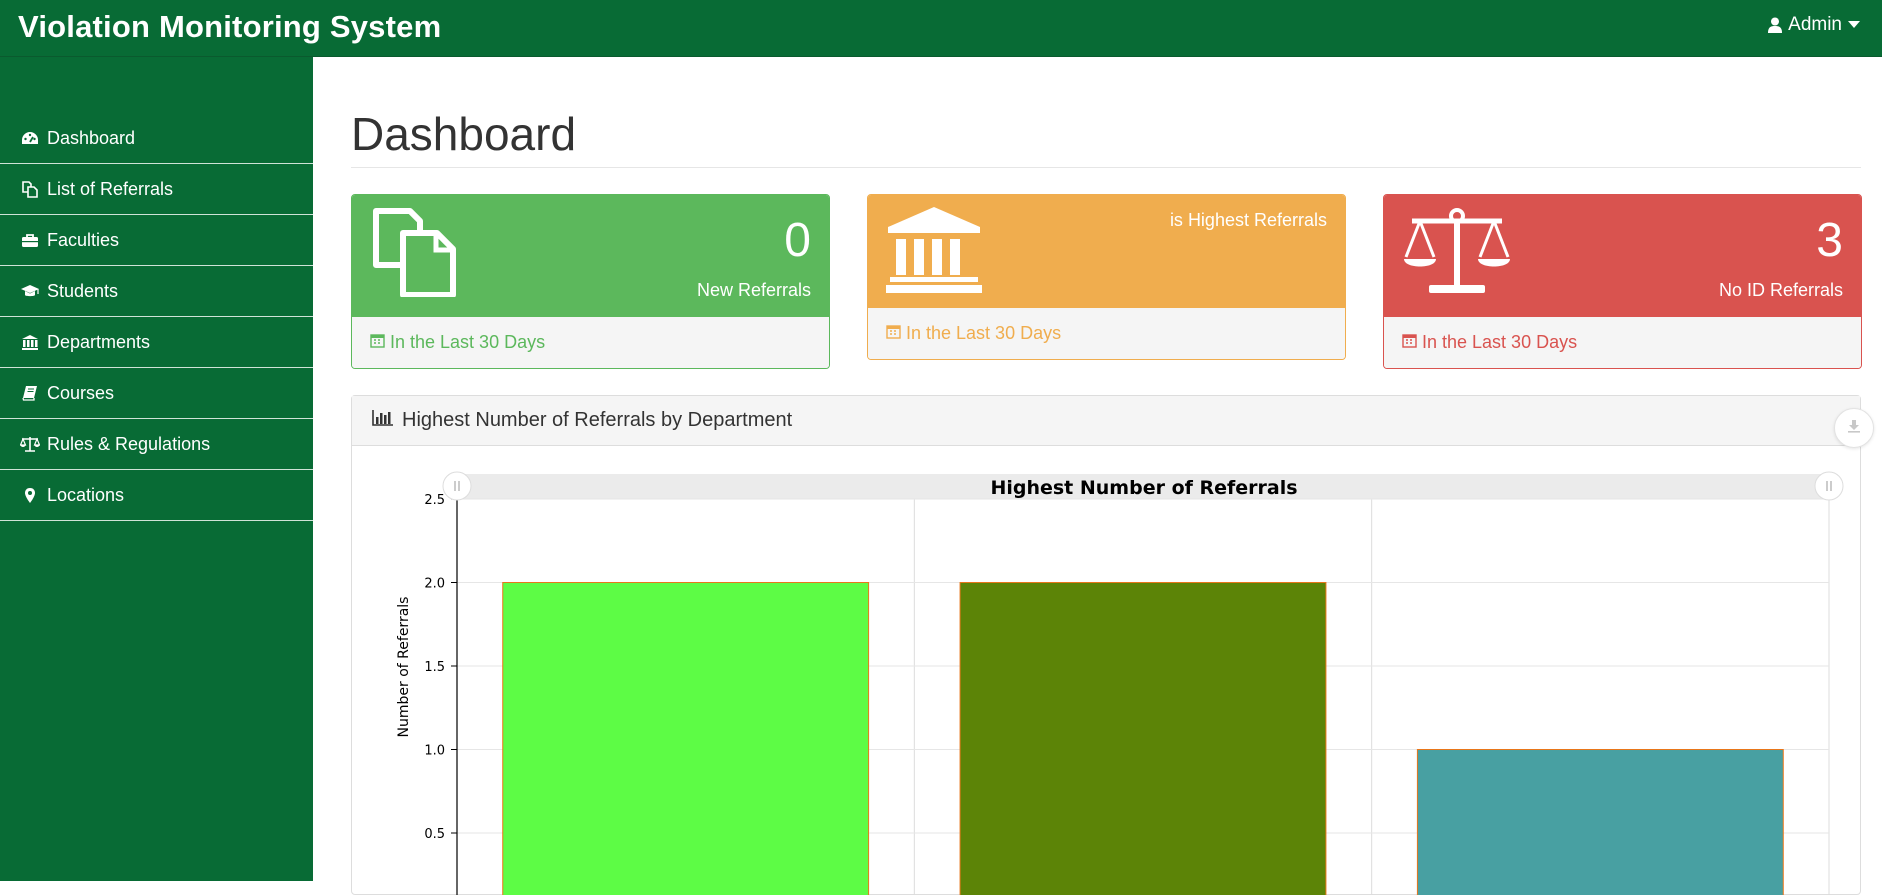  What do you see at coordinates (156, 342) in the screenshot?
I see `sidebar-item-departments: Departments` at bounding box center [156, 342].